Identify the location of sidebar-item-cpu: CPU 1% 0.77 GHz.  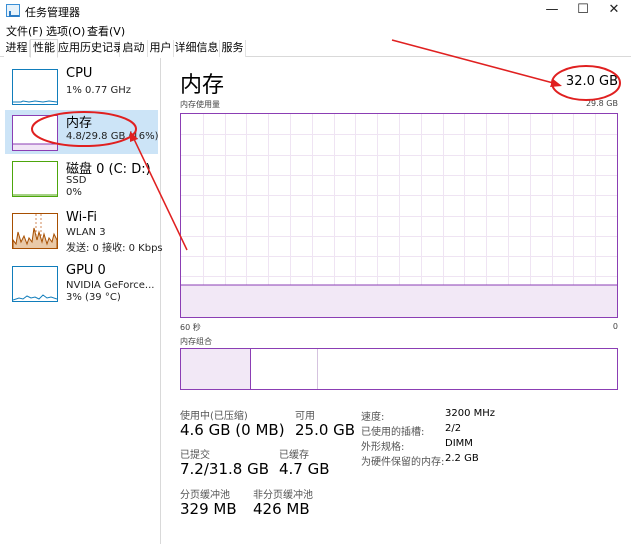
(81, 86).